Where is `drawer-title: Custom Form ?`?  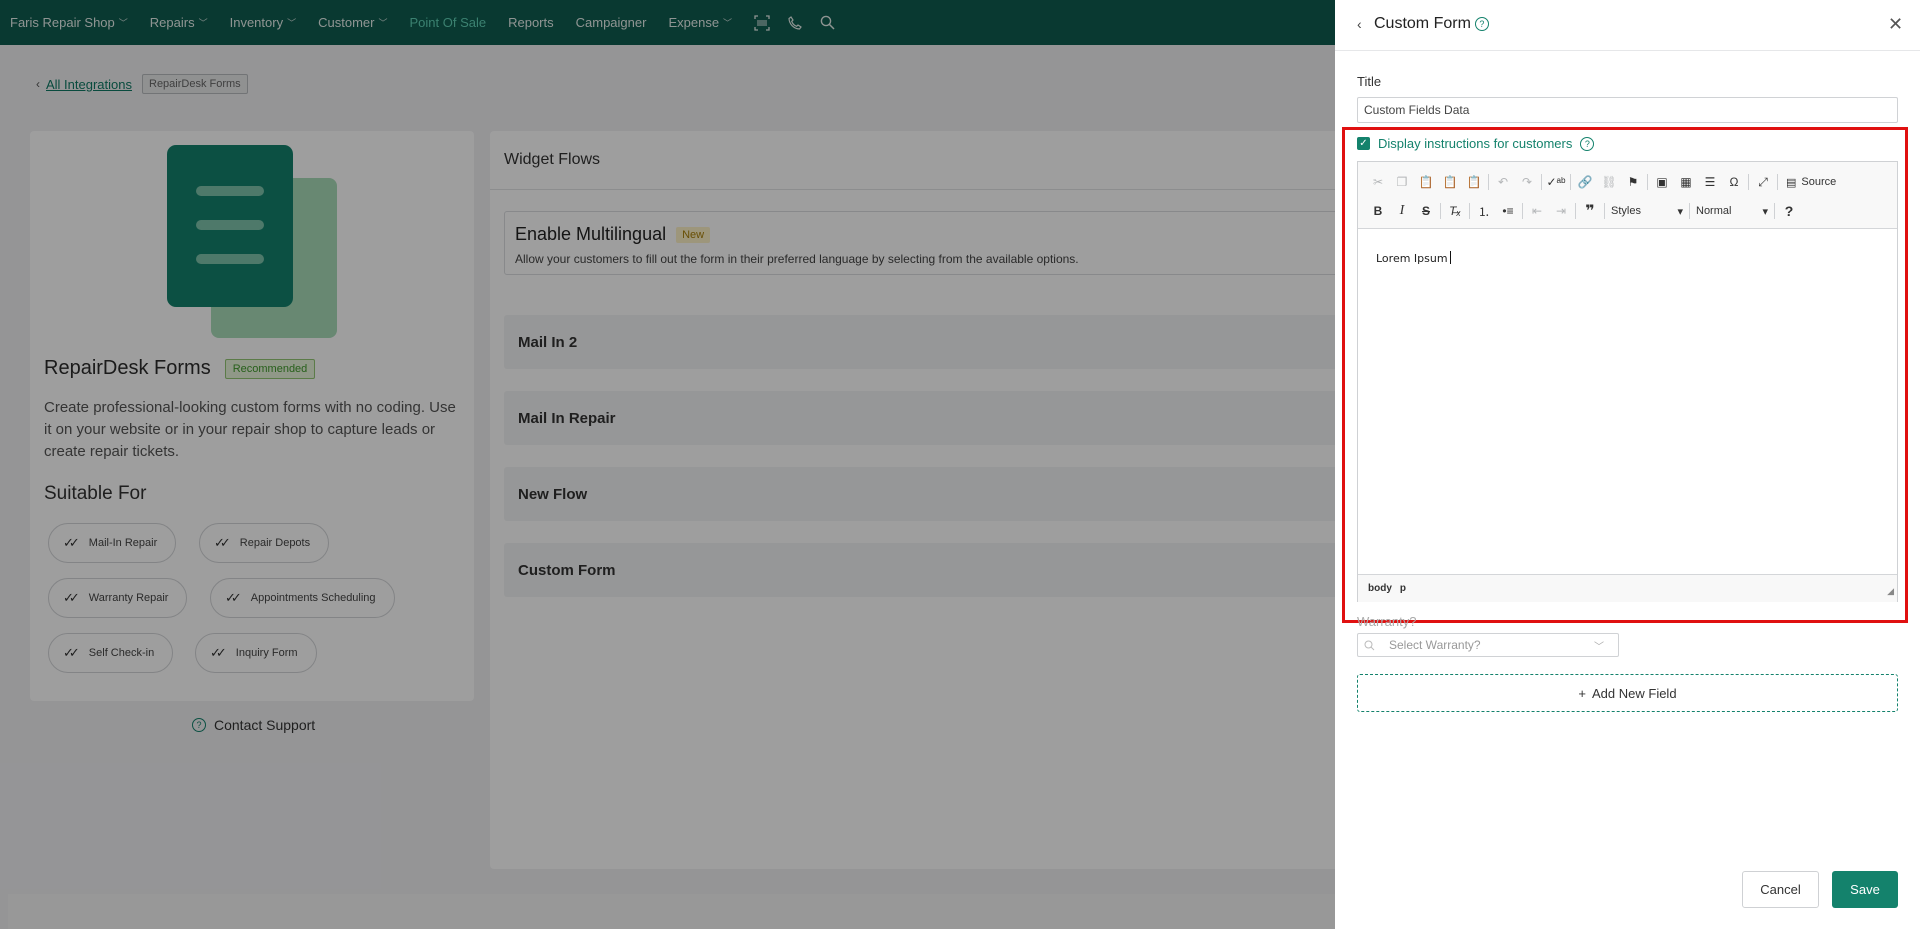
drawer-title: Custom Form ? is located at coordinates (1431, 24).